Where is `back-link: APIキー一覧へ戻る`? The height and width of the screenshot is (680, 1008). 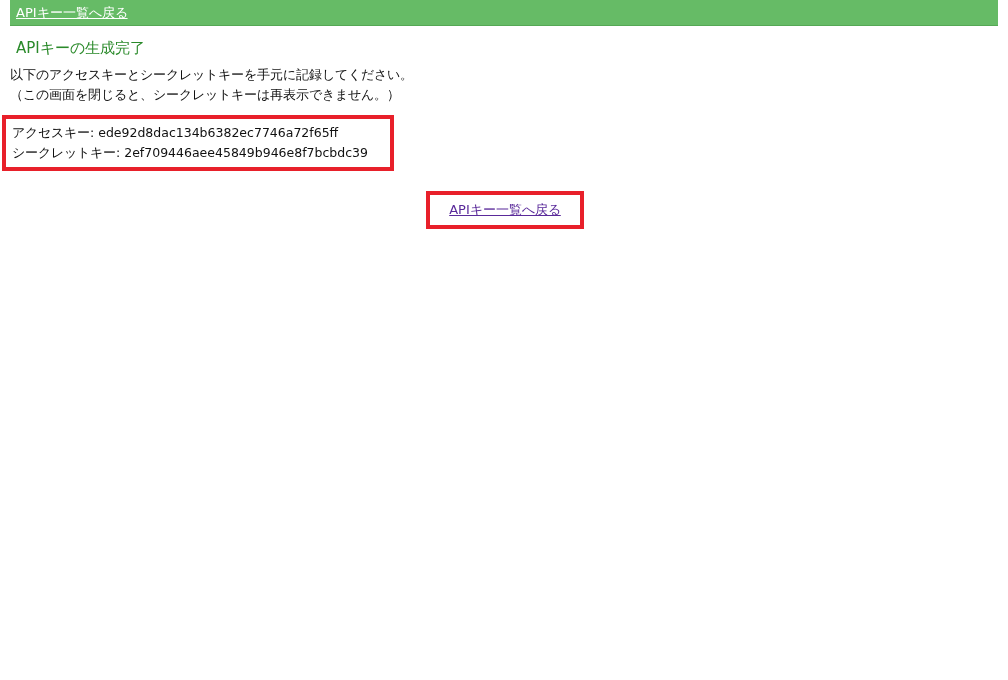 back-link: APIキー一覧へ戻る is located at coordinates (505, 210).